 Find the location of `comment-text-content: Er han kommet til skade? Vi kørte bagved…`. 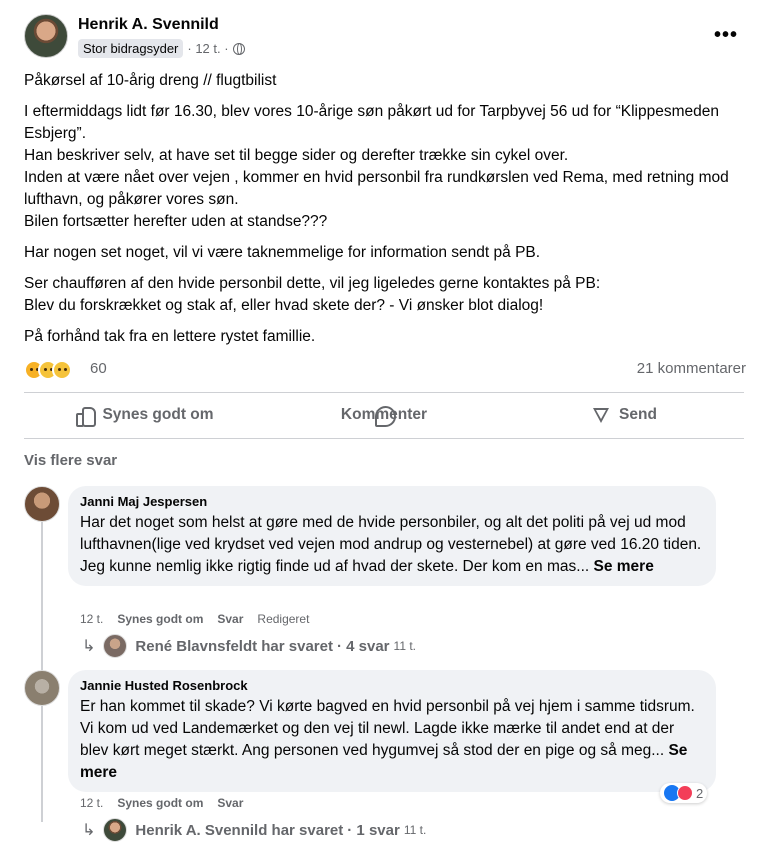

comment-text-content: Er han kommet til skade? Vi kørte bagved… is located at coordinates (387, 728).